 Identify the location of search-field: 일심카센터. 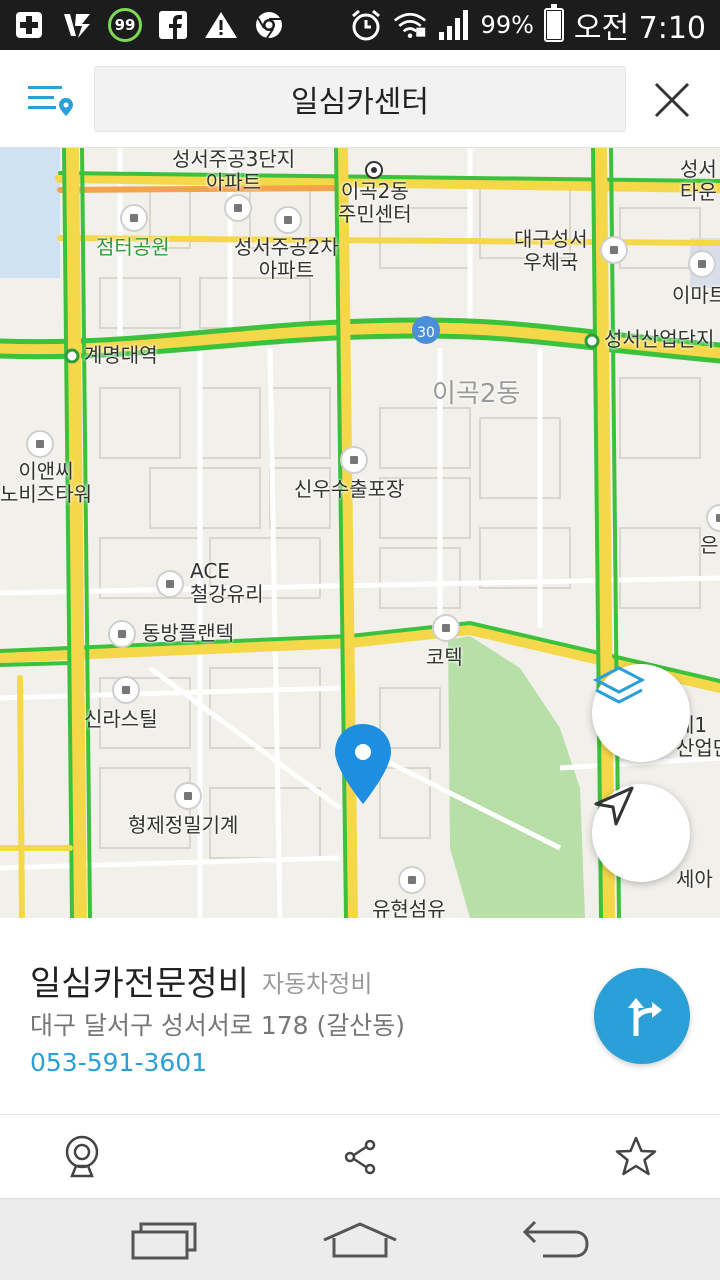
(360, 99).